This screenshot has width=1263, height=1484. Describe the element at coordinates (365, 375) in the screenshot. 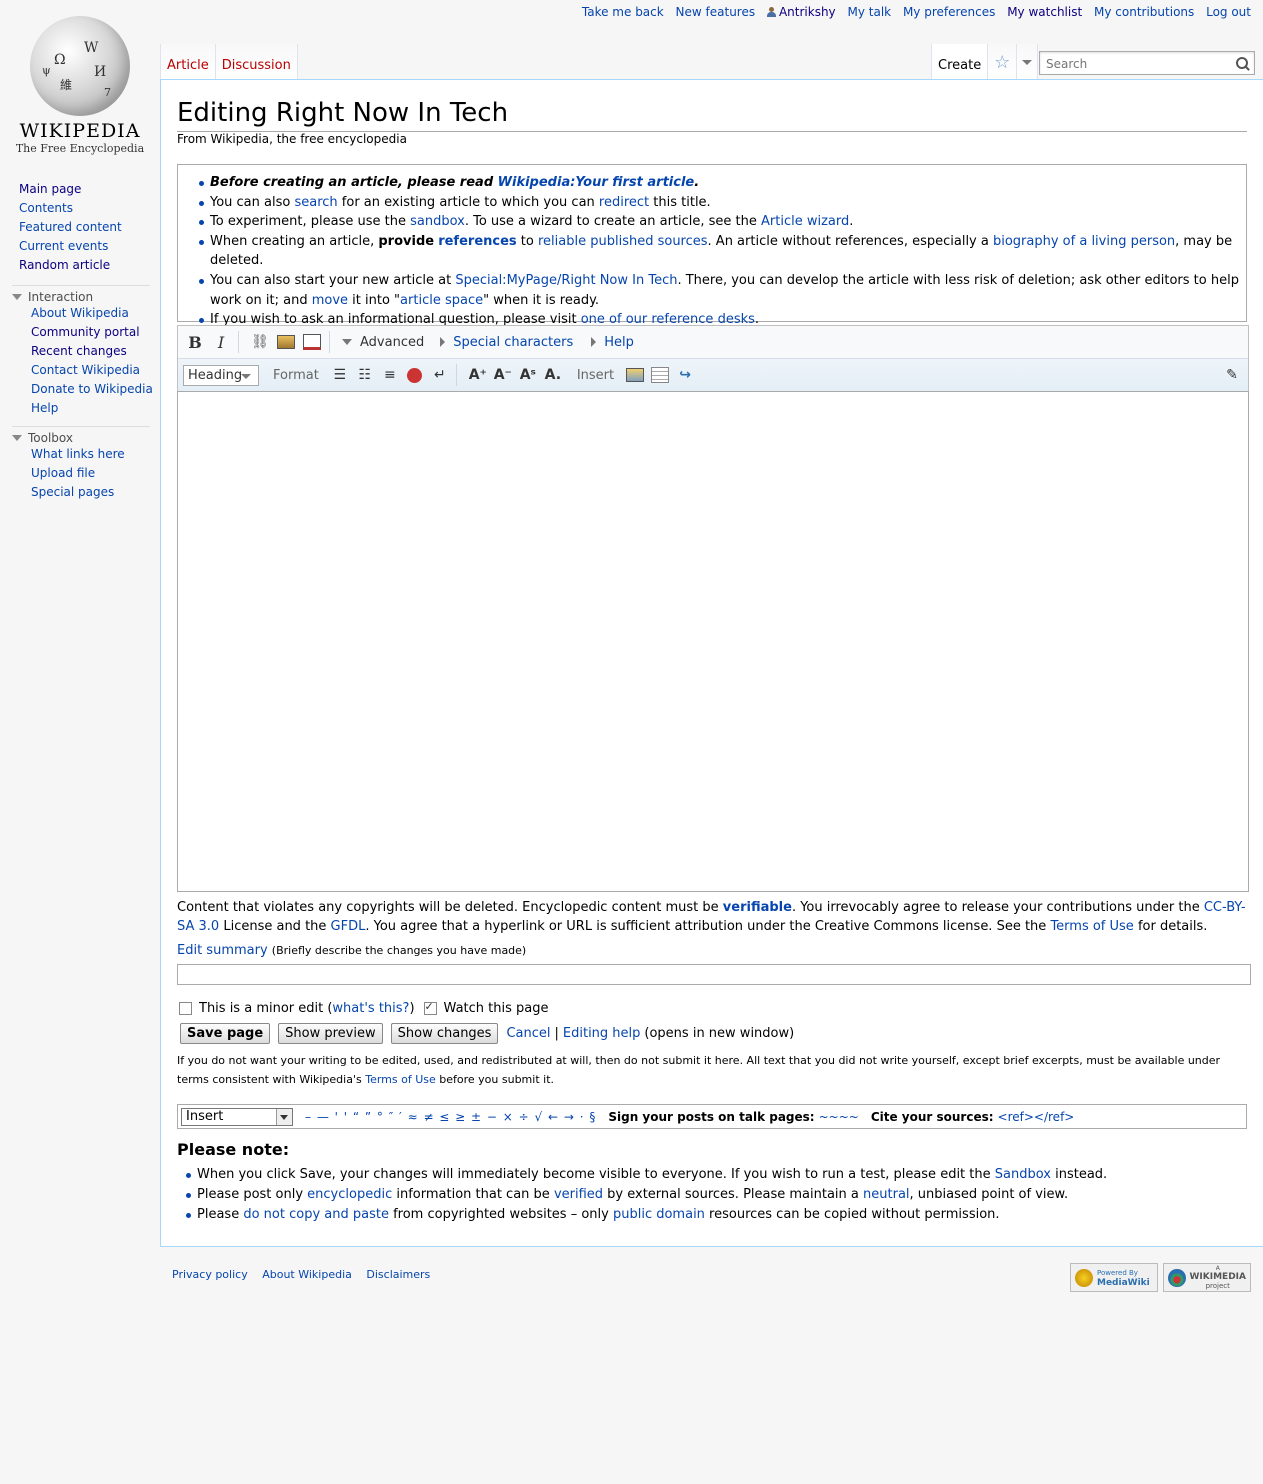

I see `numbered-list-icon: ☷` at that location.